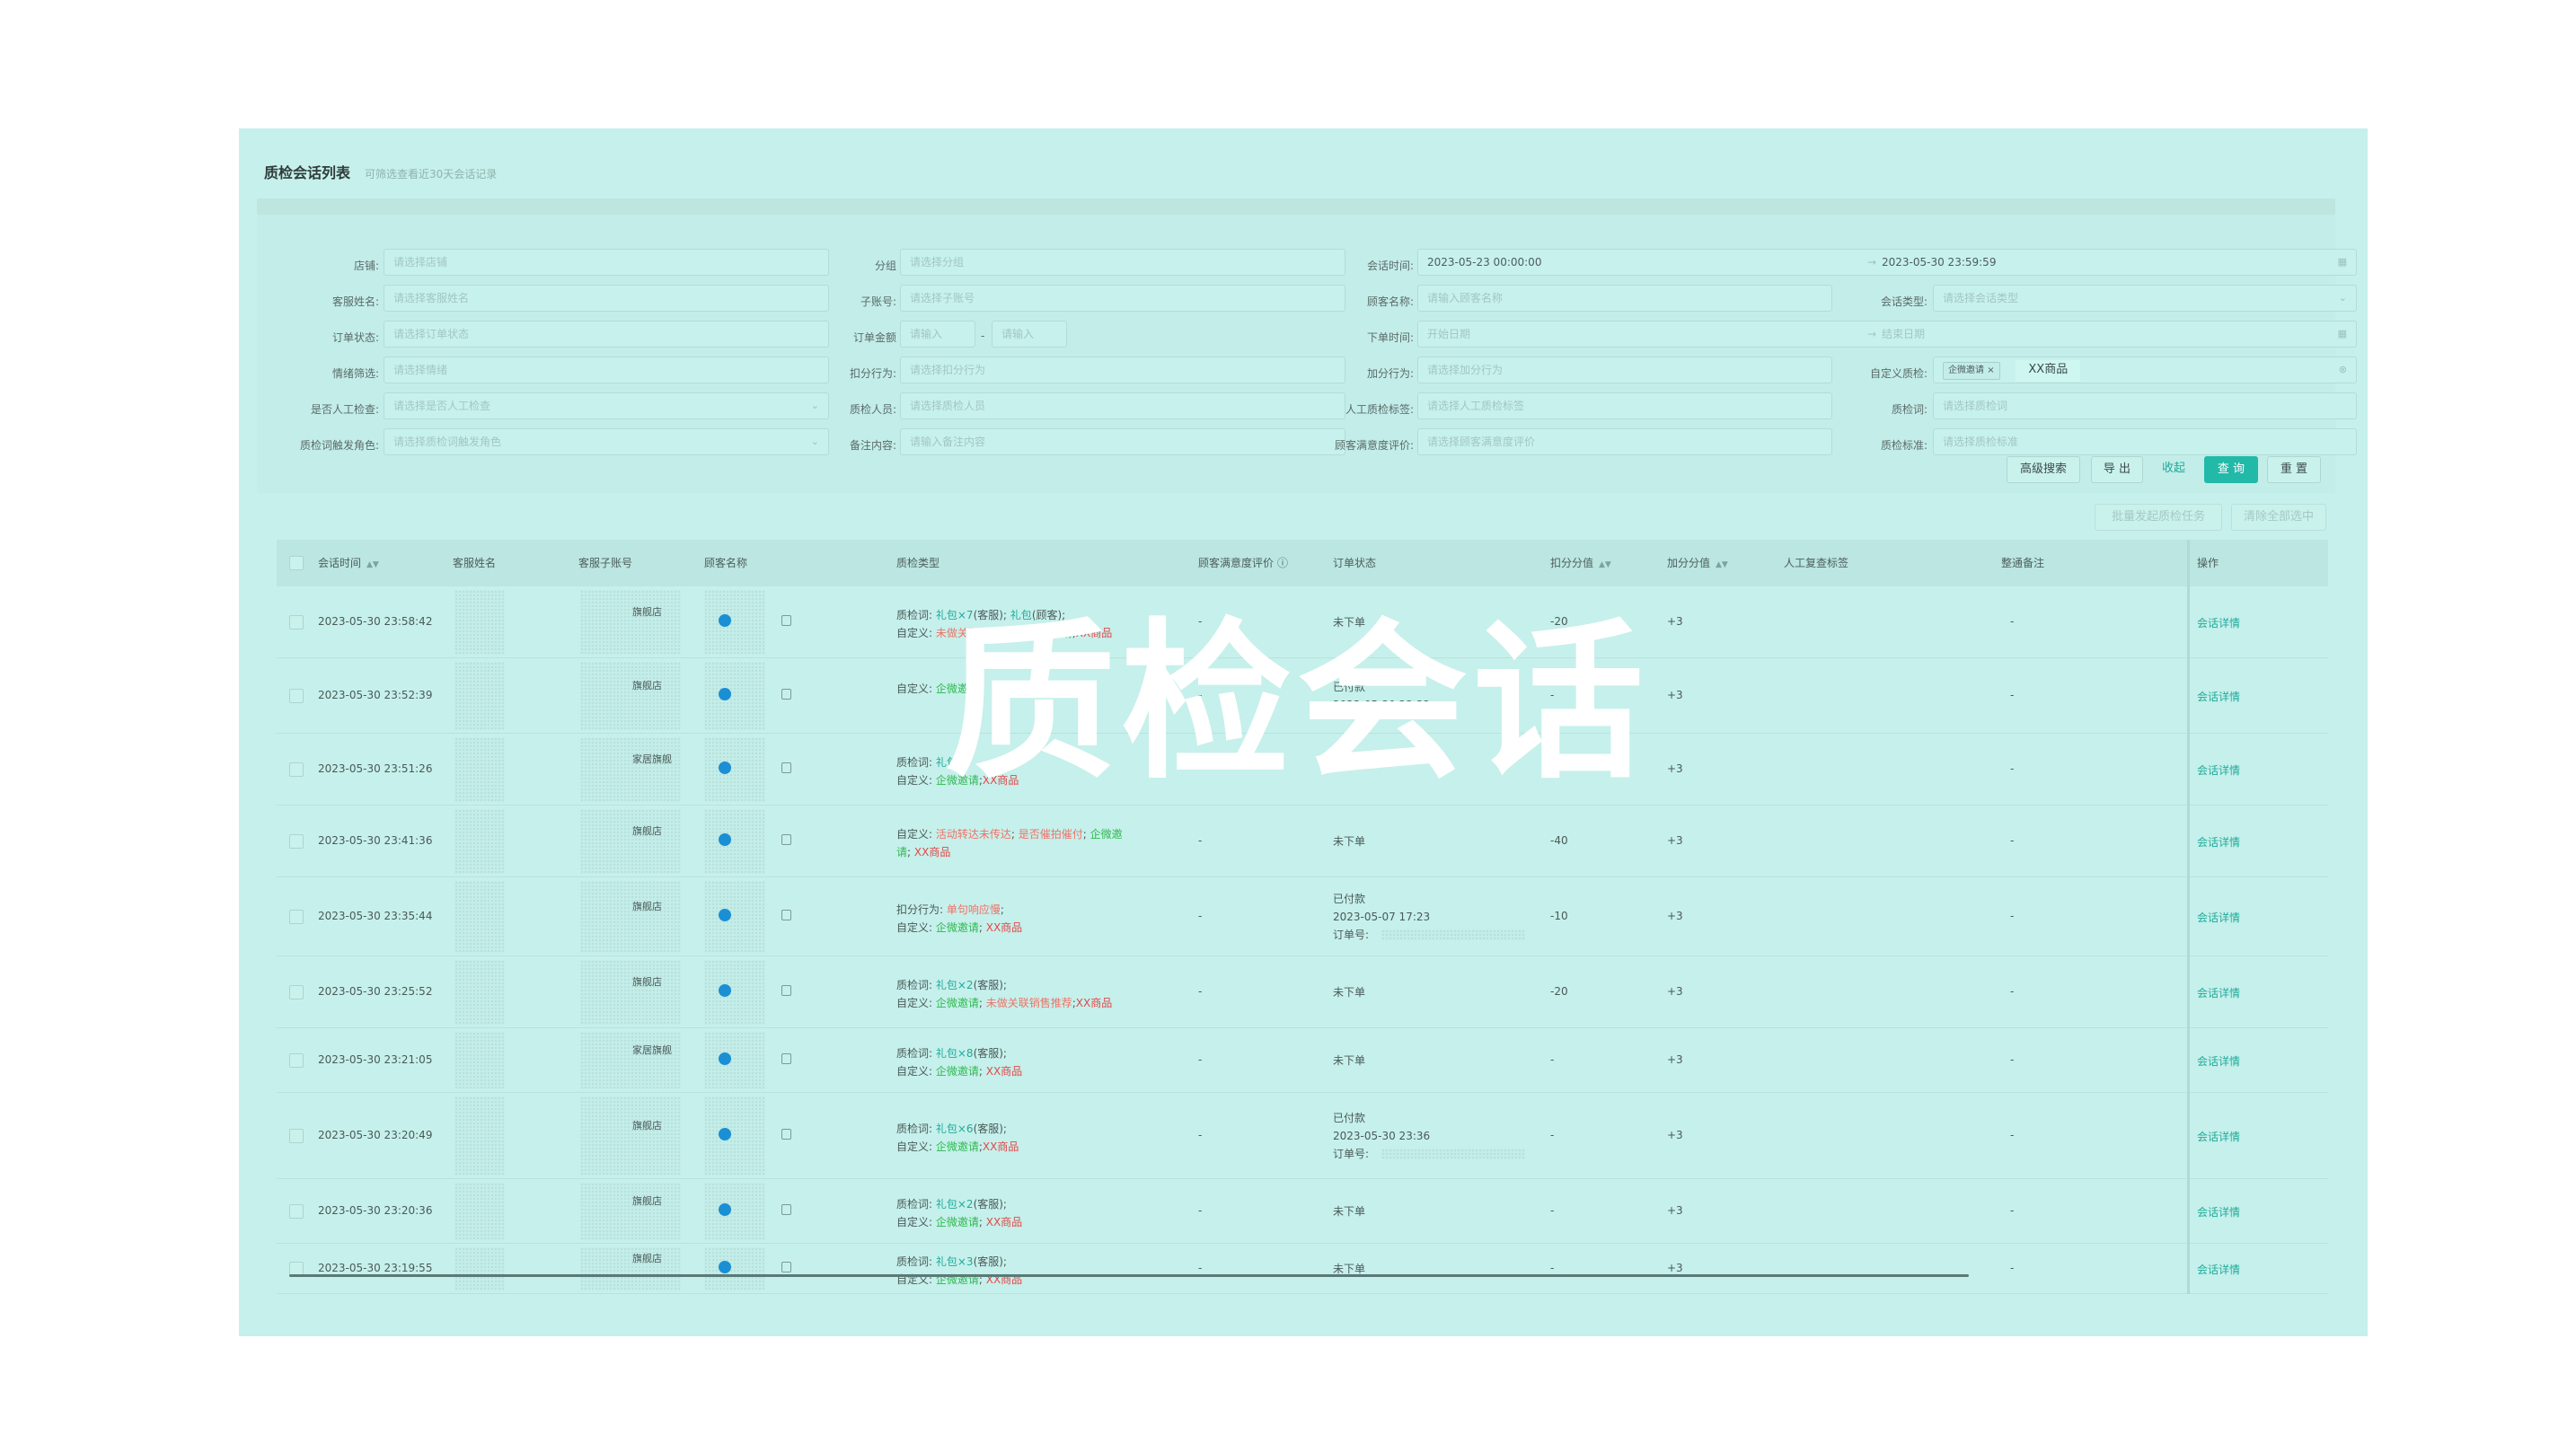  What do you see at coordinates (1484, 262) in the screenshot?
I see `session-time-start: 2023-05-23 00:00:00` at bounding box center [1484, 262].